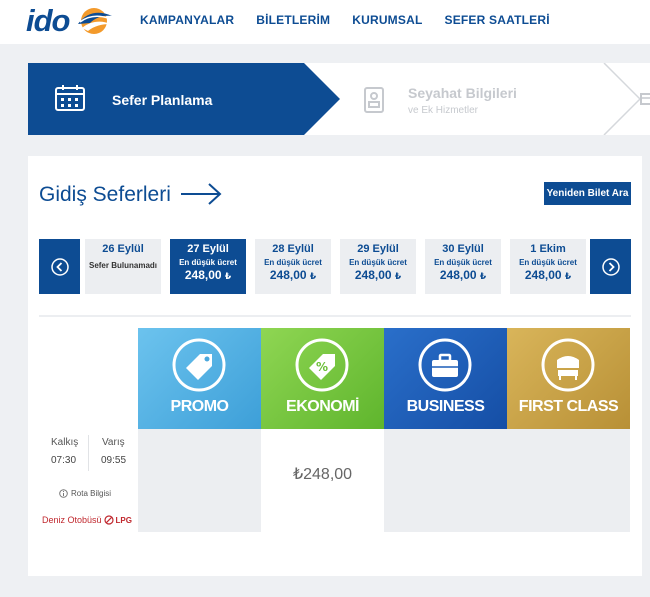  I want to click on fare-name: FIRST CLASS, so click(568, 406).